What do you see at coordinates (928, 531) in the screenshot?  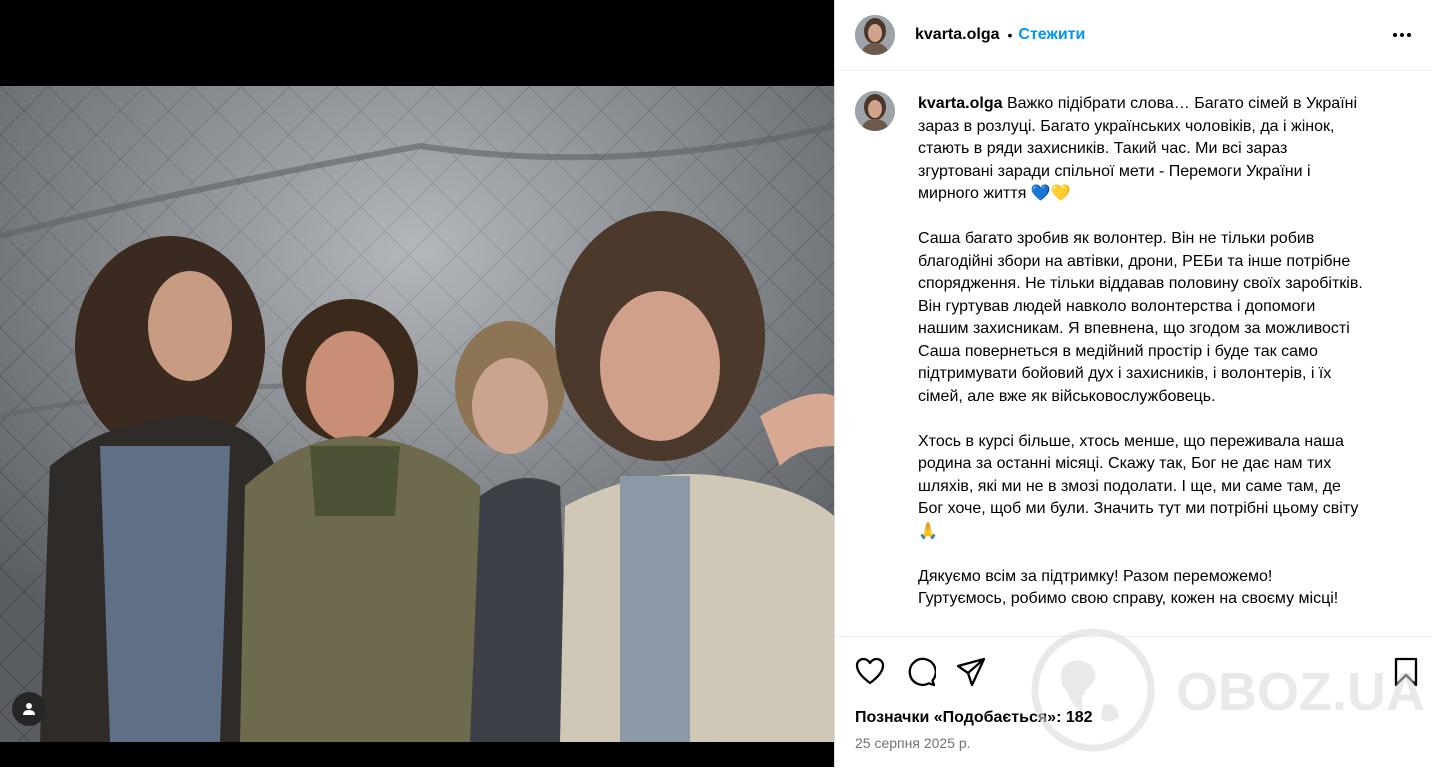 I see `caption-line: 🙏` at bounding box center [928, 531].